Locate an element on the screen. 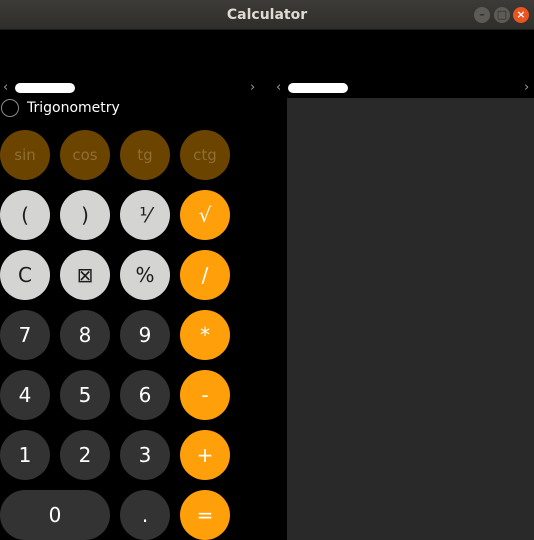 The height and width of the screenshot is (540, 534). left-scrollbar-thumb is located at coordinates (45, 88).